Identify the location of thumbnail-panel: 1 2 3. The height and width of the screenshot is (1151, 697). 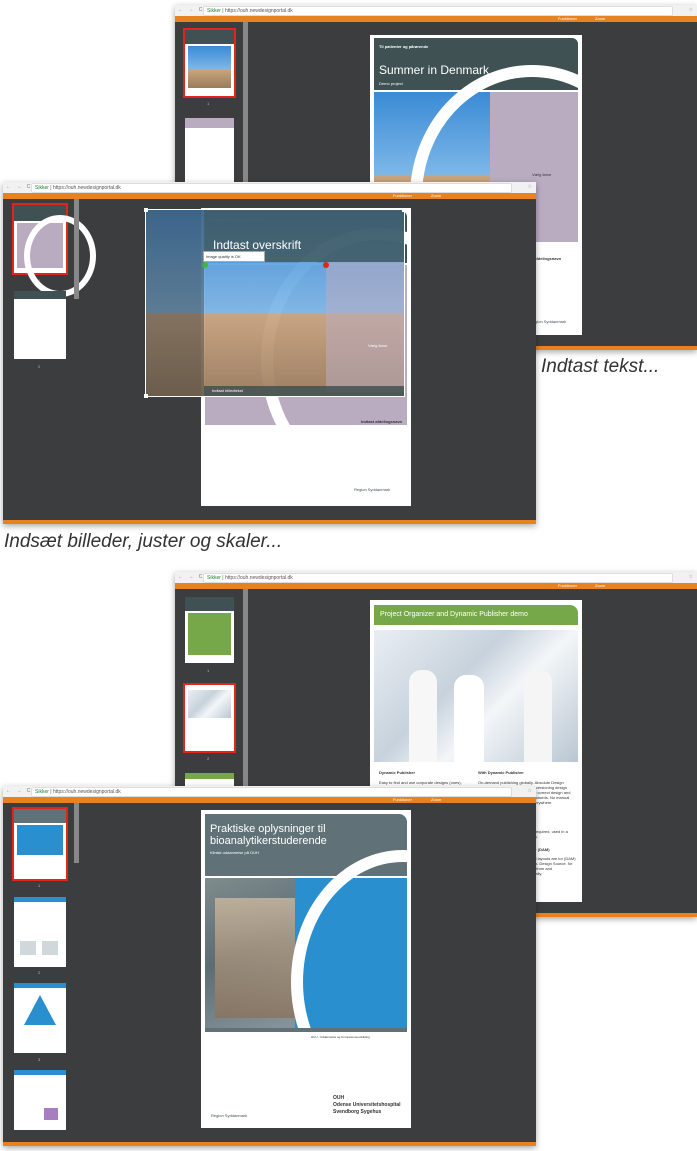
(38, 972).